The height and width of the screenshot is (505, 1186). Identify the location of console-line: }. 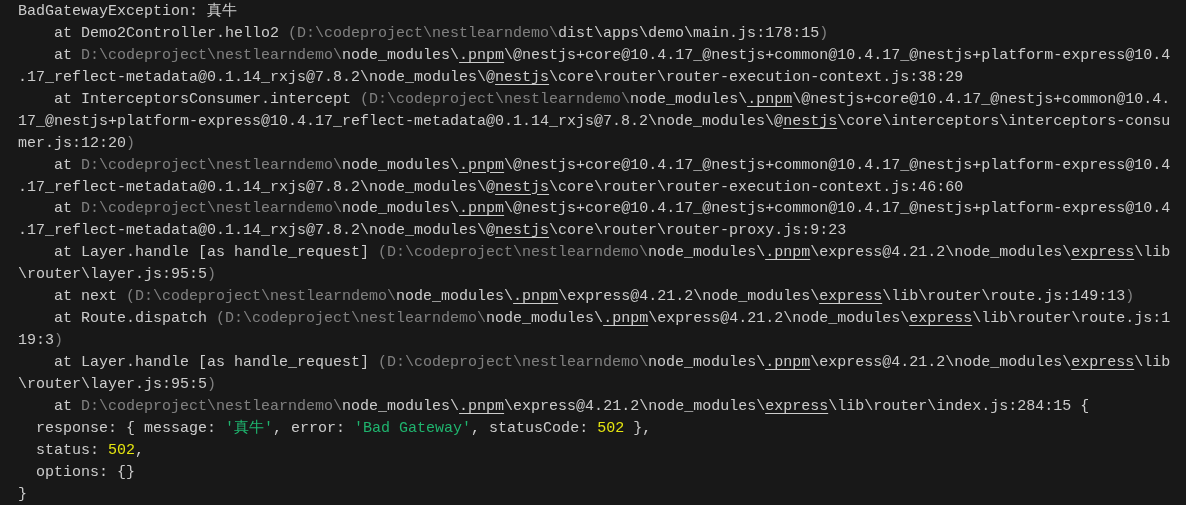
(22, 494).